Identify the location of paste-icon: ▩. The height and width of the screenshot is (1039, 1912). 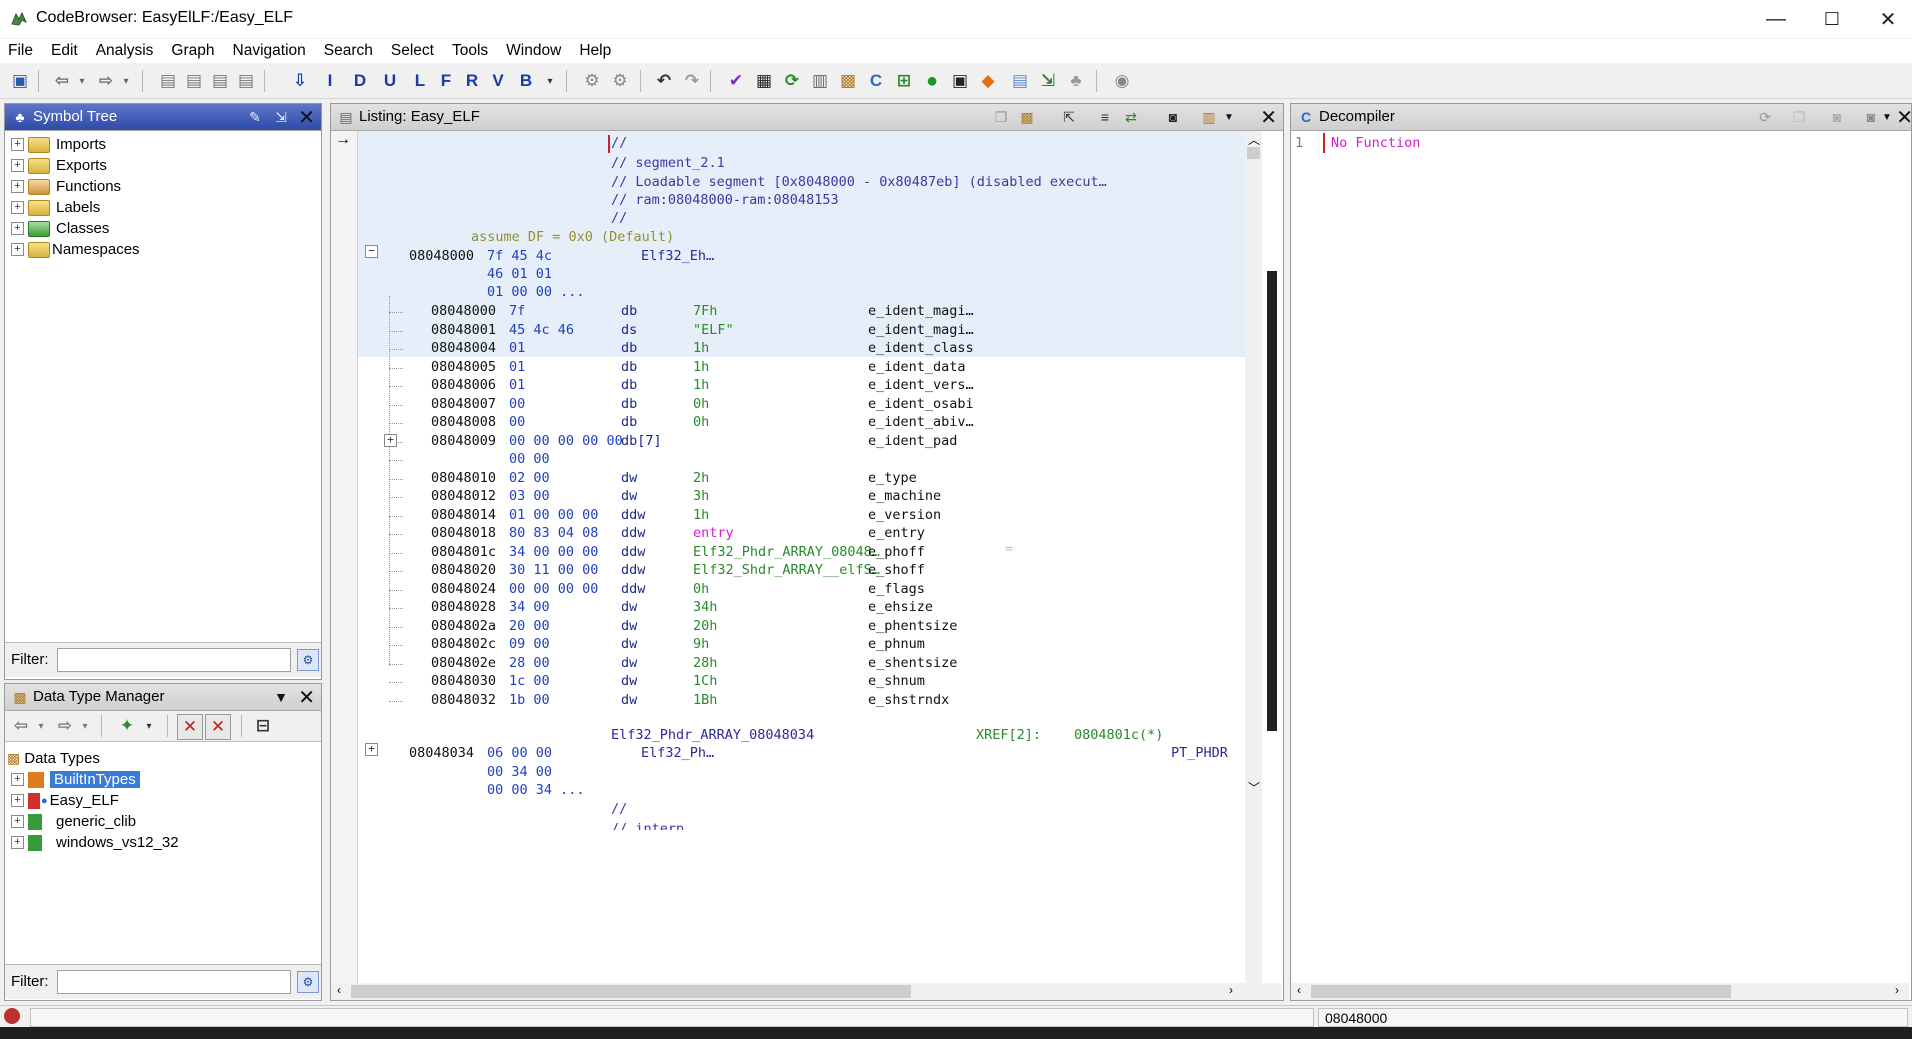
(1027, 117).